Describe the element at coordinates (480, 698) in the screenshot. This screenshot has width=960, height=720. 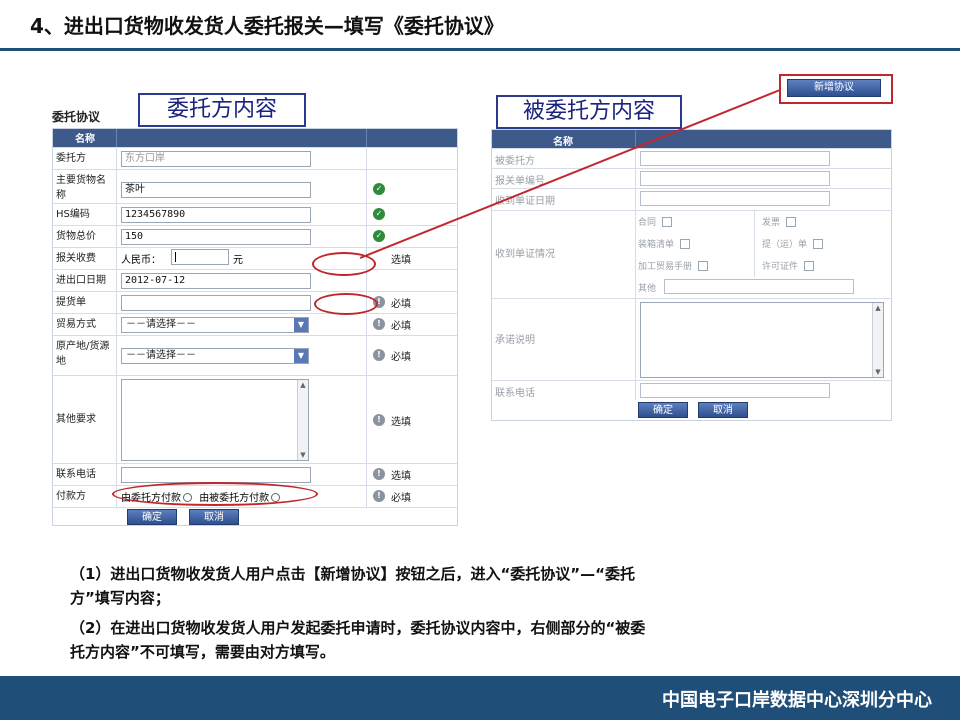
I see `footer-bar: 中国电子口岸数据中心深圳分中心` at that location.